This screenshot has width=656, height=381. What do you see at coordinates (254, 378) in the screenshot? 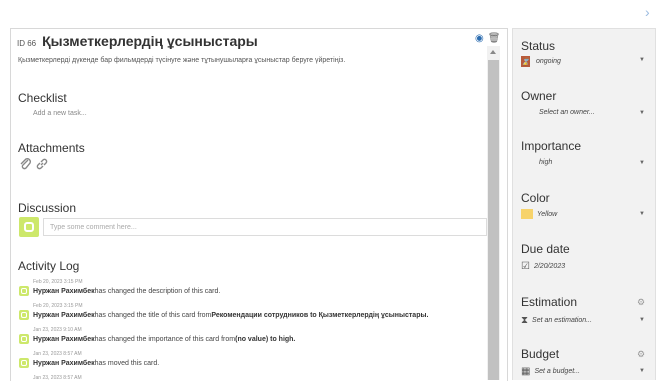
I see `log-entry: Jan 23, 2023 8:57 AM` at bounding box center [254, 378].